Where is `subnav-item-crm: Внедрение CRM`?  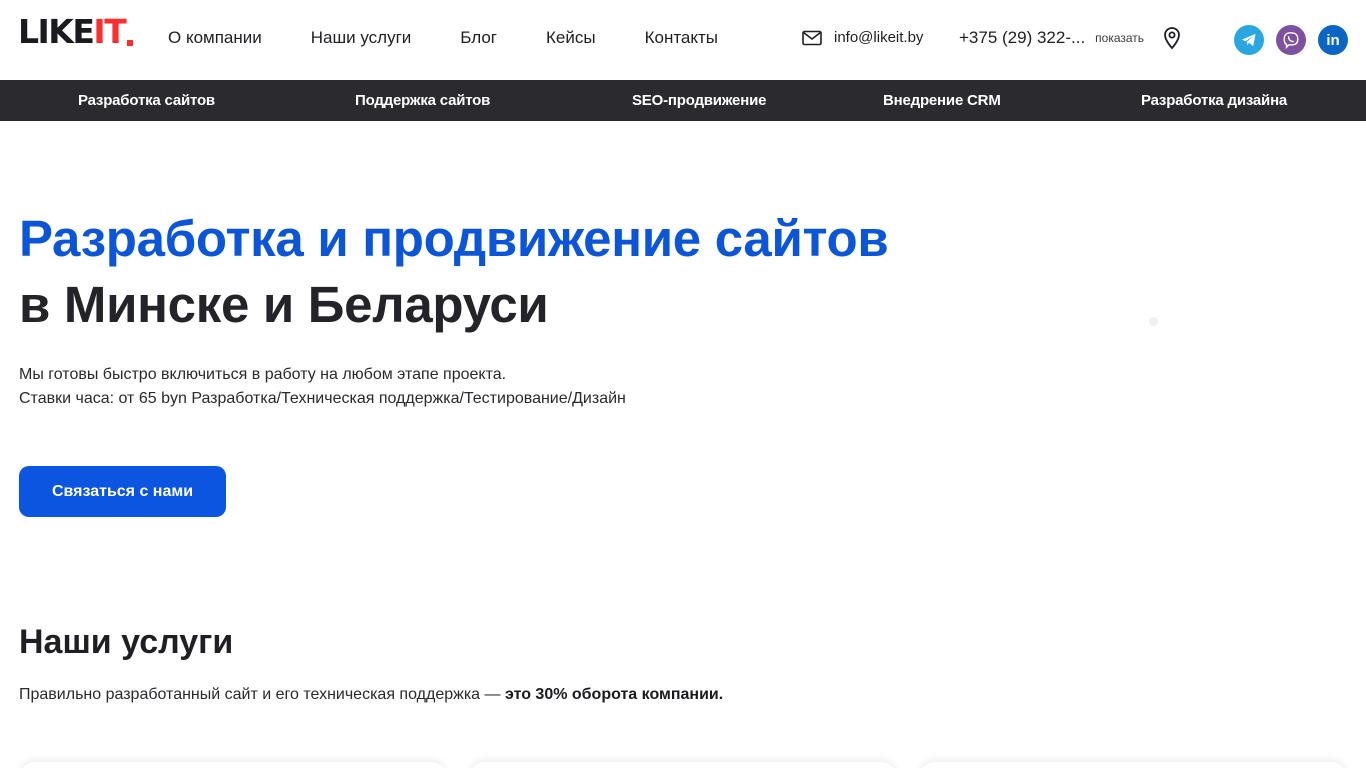 subnav-item-crm: Внедрение CRM is located at coordinates (942, 100).